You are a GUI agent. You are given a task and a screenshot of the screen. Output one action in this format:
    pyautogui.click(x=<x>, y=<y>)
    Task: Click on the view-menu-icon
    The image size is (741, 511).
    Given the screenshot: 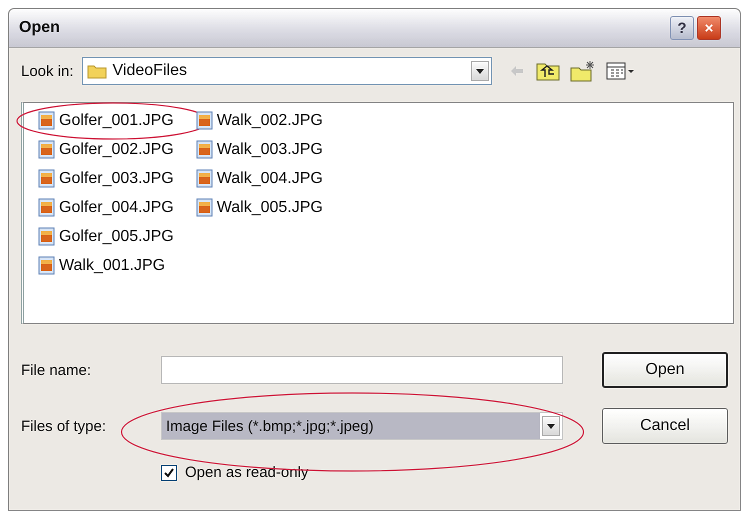 What is the action you would take?
    pyautogui.click(x=621, y=71)
    